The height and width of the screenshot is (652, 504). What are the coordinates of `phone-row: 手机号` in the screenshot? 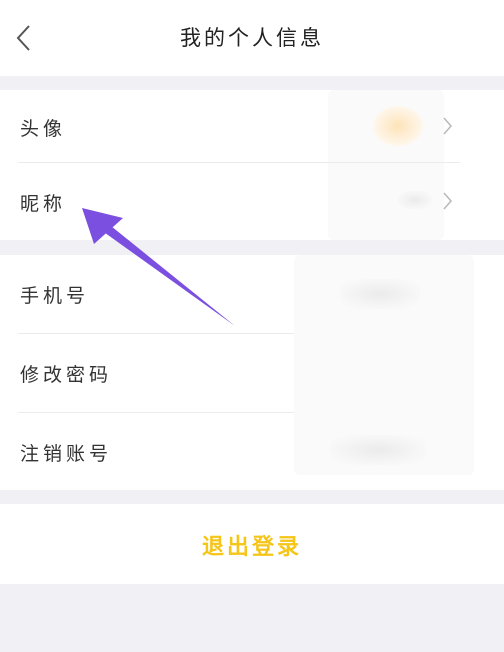 It's located at (252, 294).